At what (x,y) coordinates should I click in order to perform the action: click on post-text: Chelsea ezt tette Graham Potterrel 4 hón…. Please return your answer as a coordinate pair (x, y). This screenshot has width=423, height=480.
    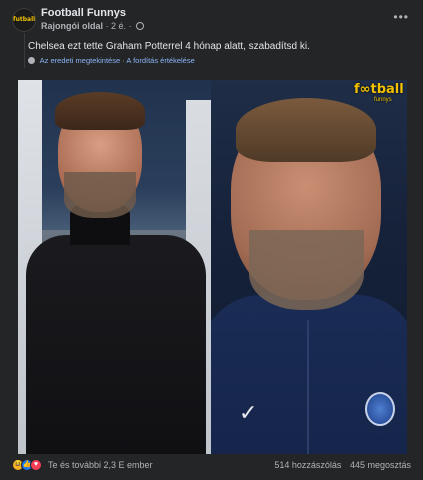
    Looking at the image, I should click on (169, 46).